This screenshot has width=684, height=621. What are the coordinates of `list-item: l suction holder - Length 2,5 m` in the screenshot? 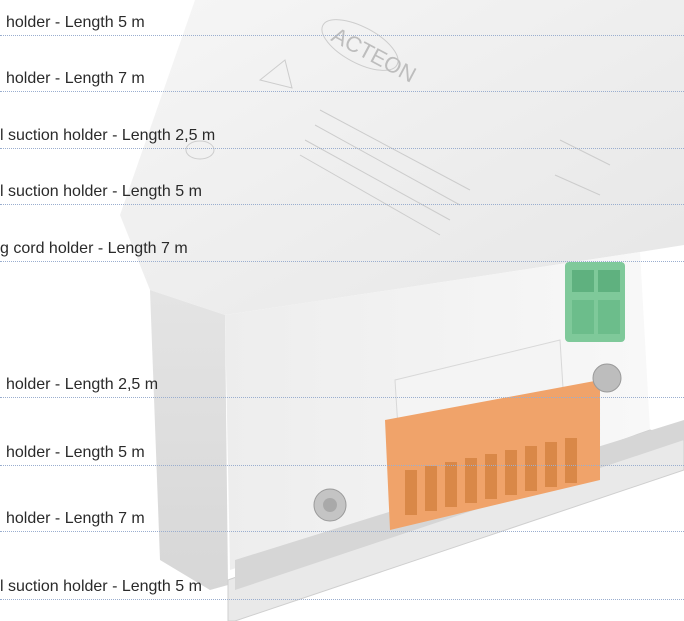 It's located at (342, 136).